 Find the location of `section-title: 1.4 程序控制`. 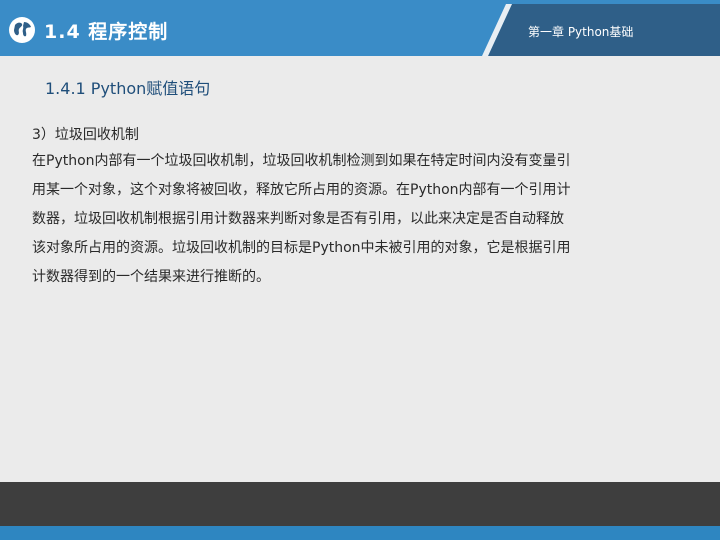

section-title: 1.4 程序控制 is located at coordinates (106, 32).